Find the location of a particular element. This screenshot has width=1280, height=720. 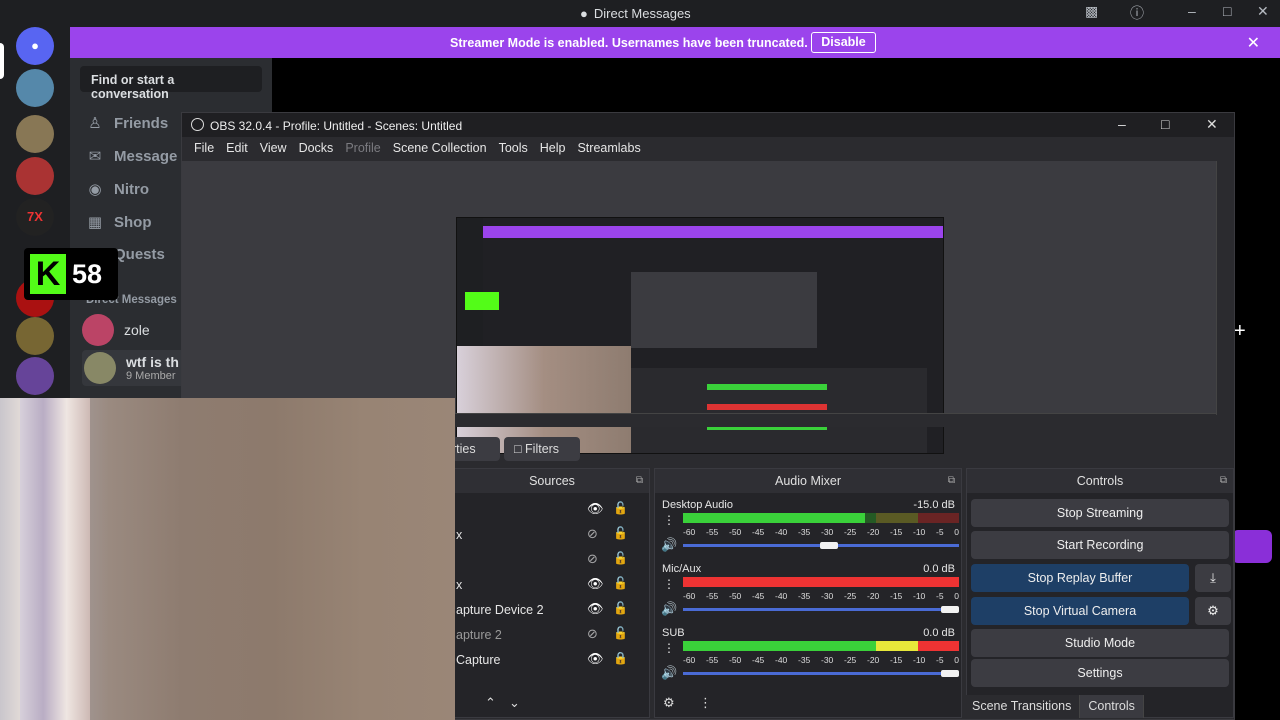

meter-segment is located at coordinates (938, 646).